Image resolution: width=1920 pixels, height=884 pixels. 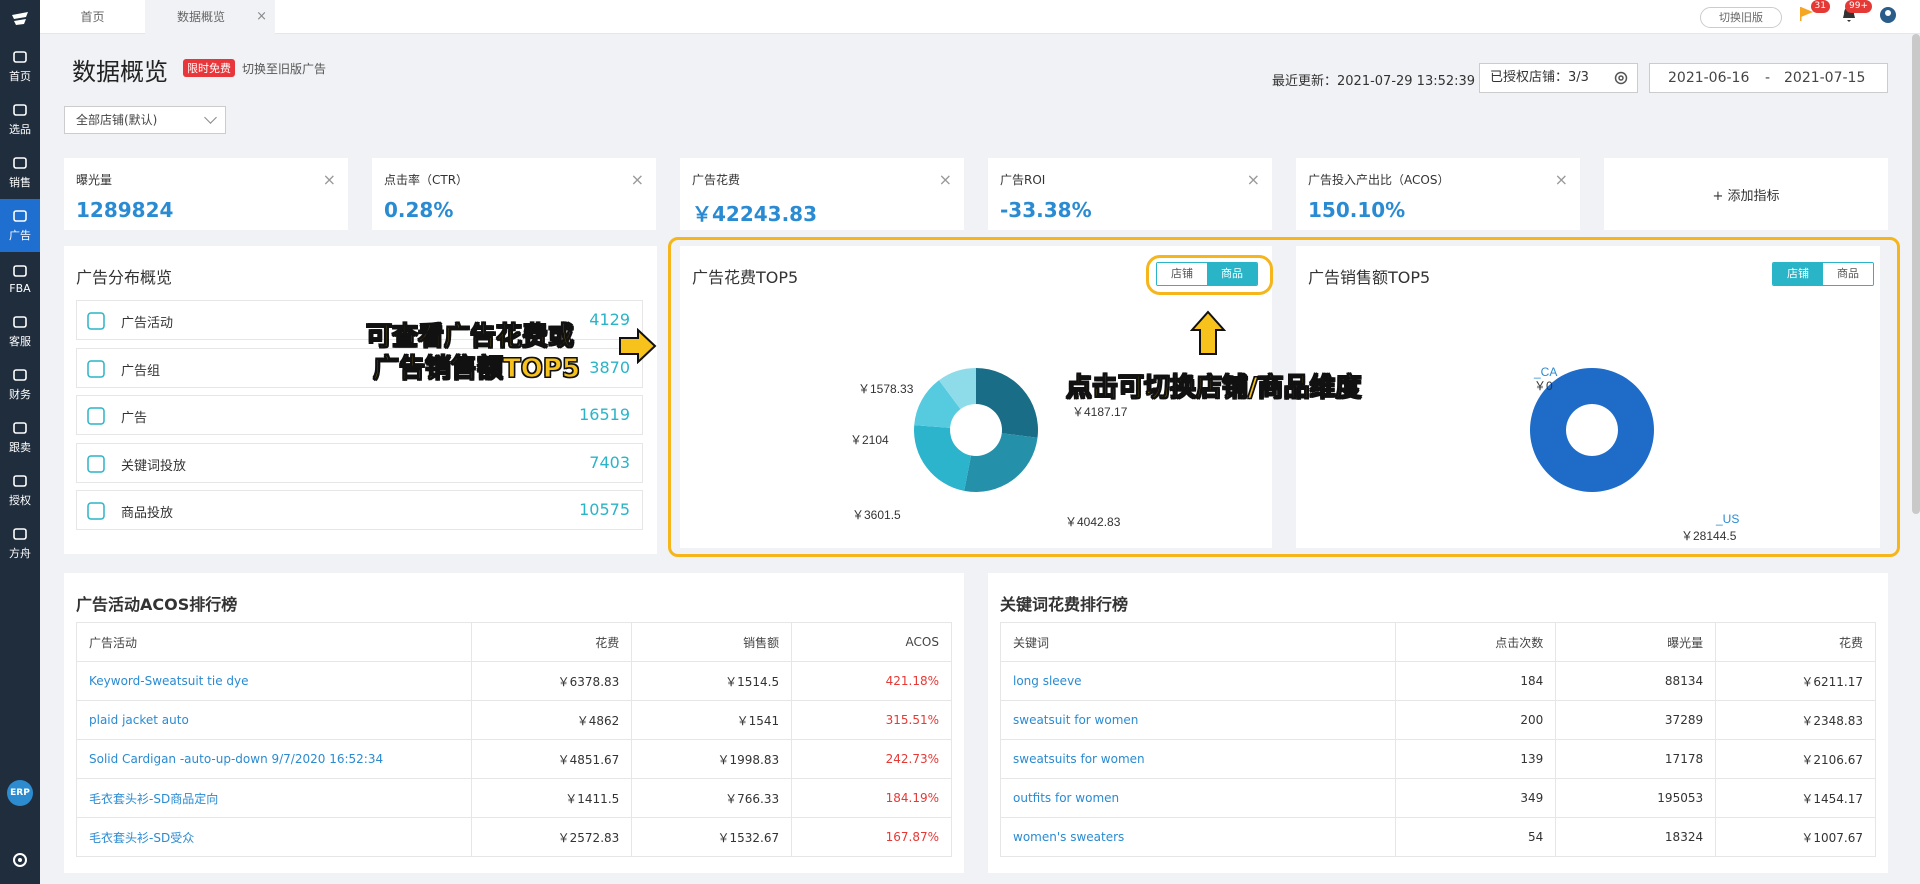 What do you see at coordinates (1768, 78) in the screenshot?
I see `date-range-picker: 2021-06-16 - 2021-07-15` at bounding box center [1768, 78].